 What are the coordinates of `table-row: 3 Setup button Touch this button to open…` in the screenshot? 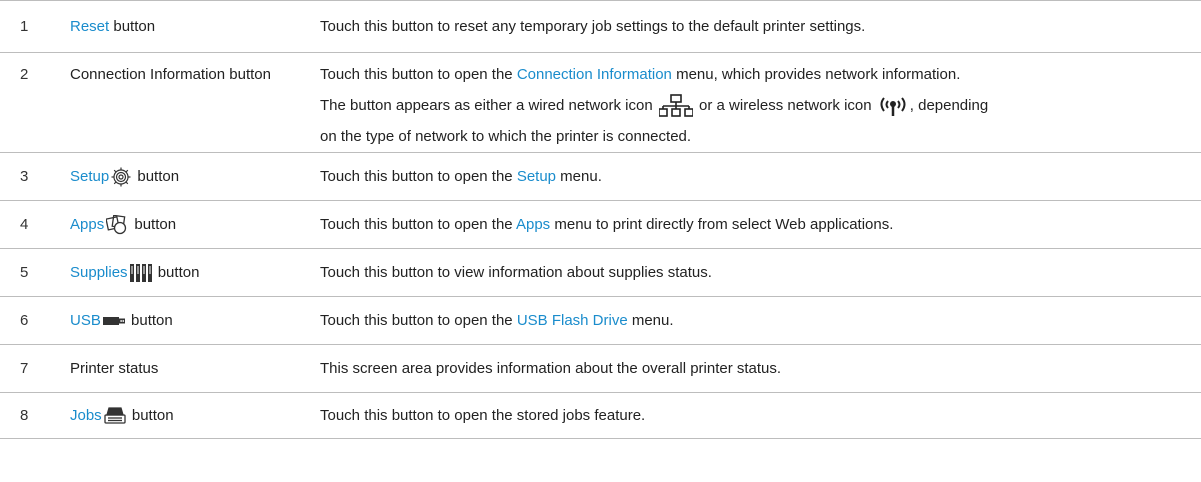 It's located at (600, 176).